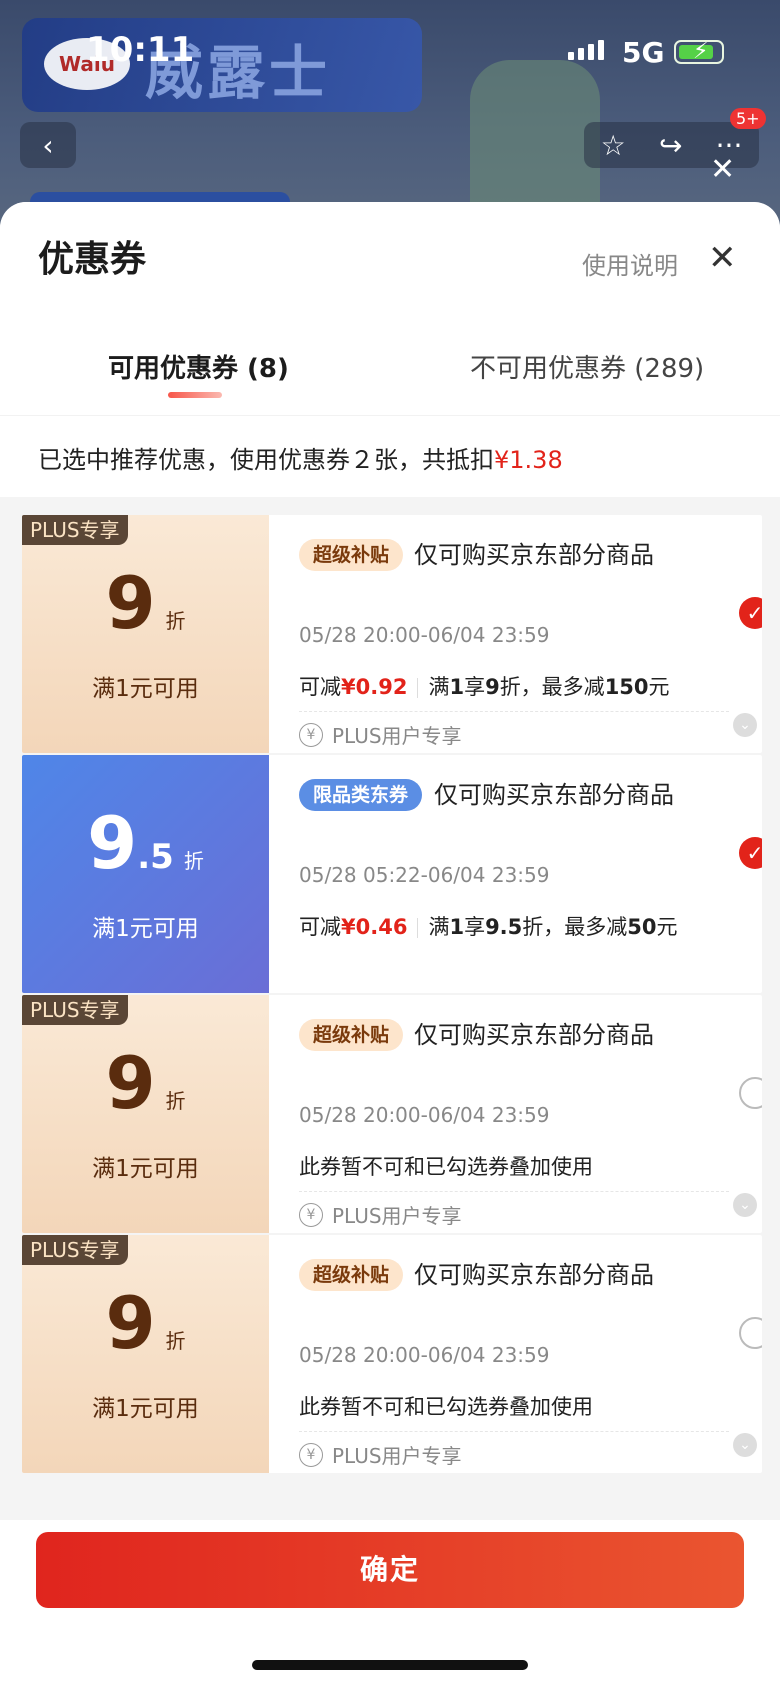  What do you see at coordinates (195, 395) in the screenshot?
I see `active-tab-indicator` at bounding box center [195, 395].